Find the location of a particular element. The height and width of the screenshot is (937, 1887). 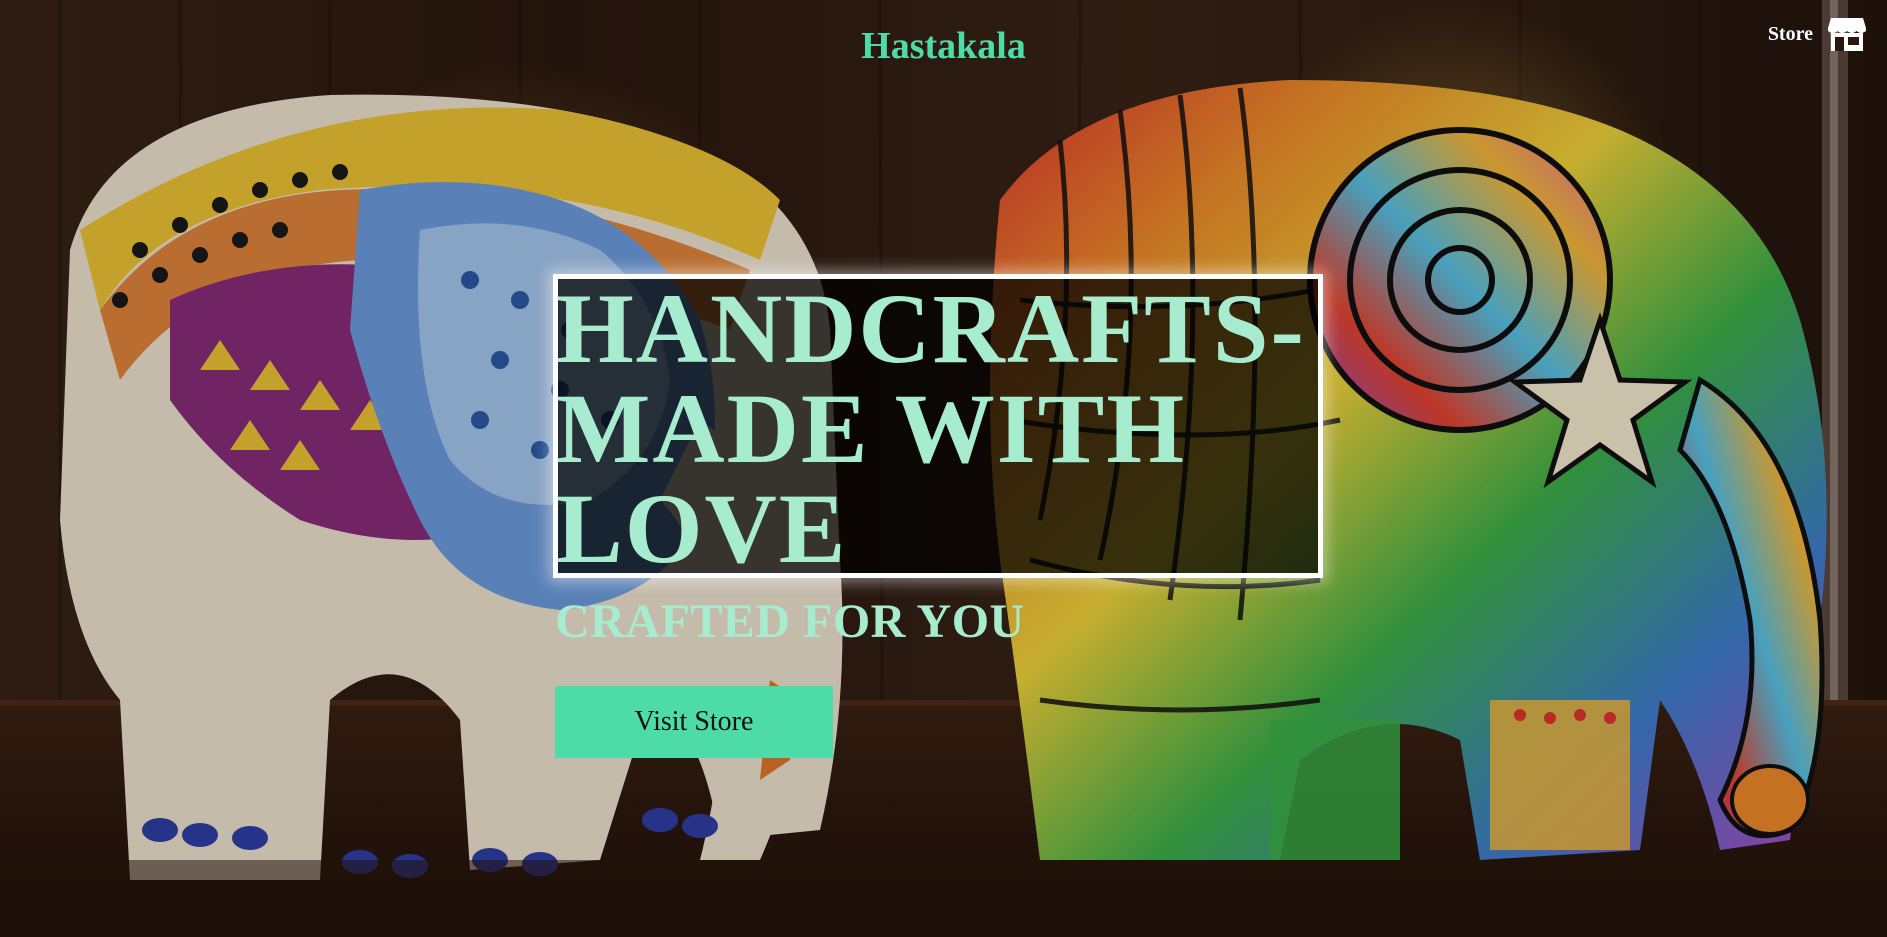

storefront-icon is located at coordinates (1847, 34).